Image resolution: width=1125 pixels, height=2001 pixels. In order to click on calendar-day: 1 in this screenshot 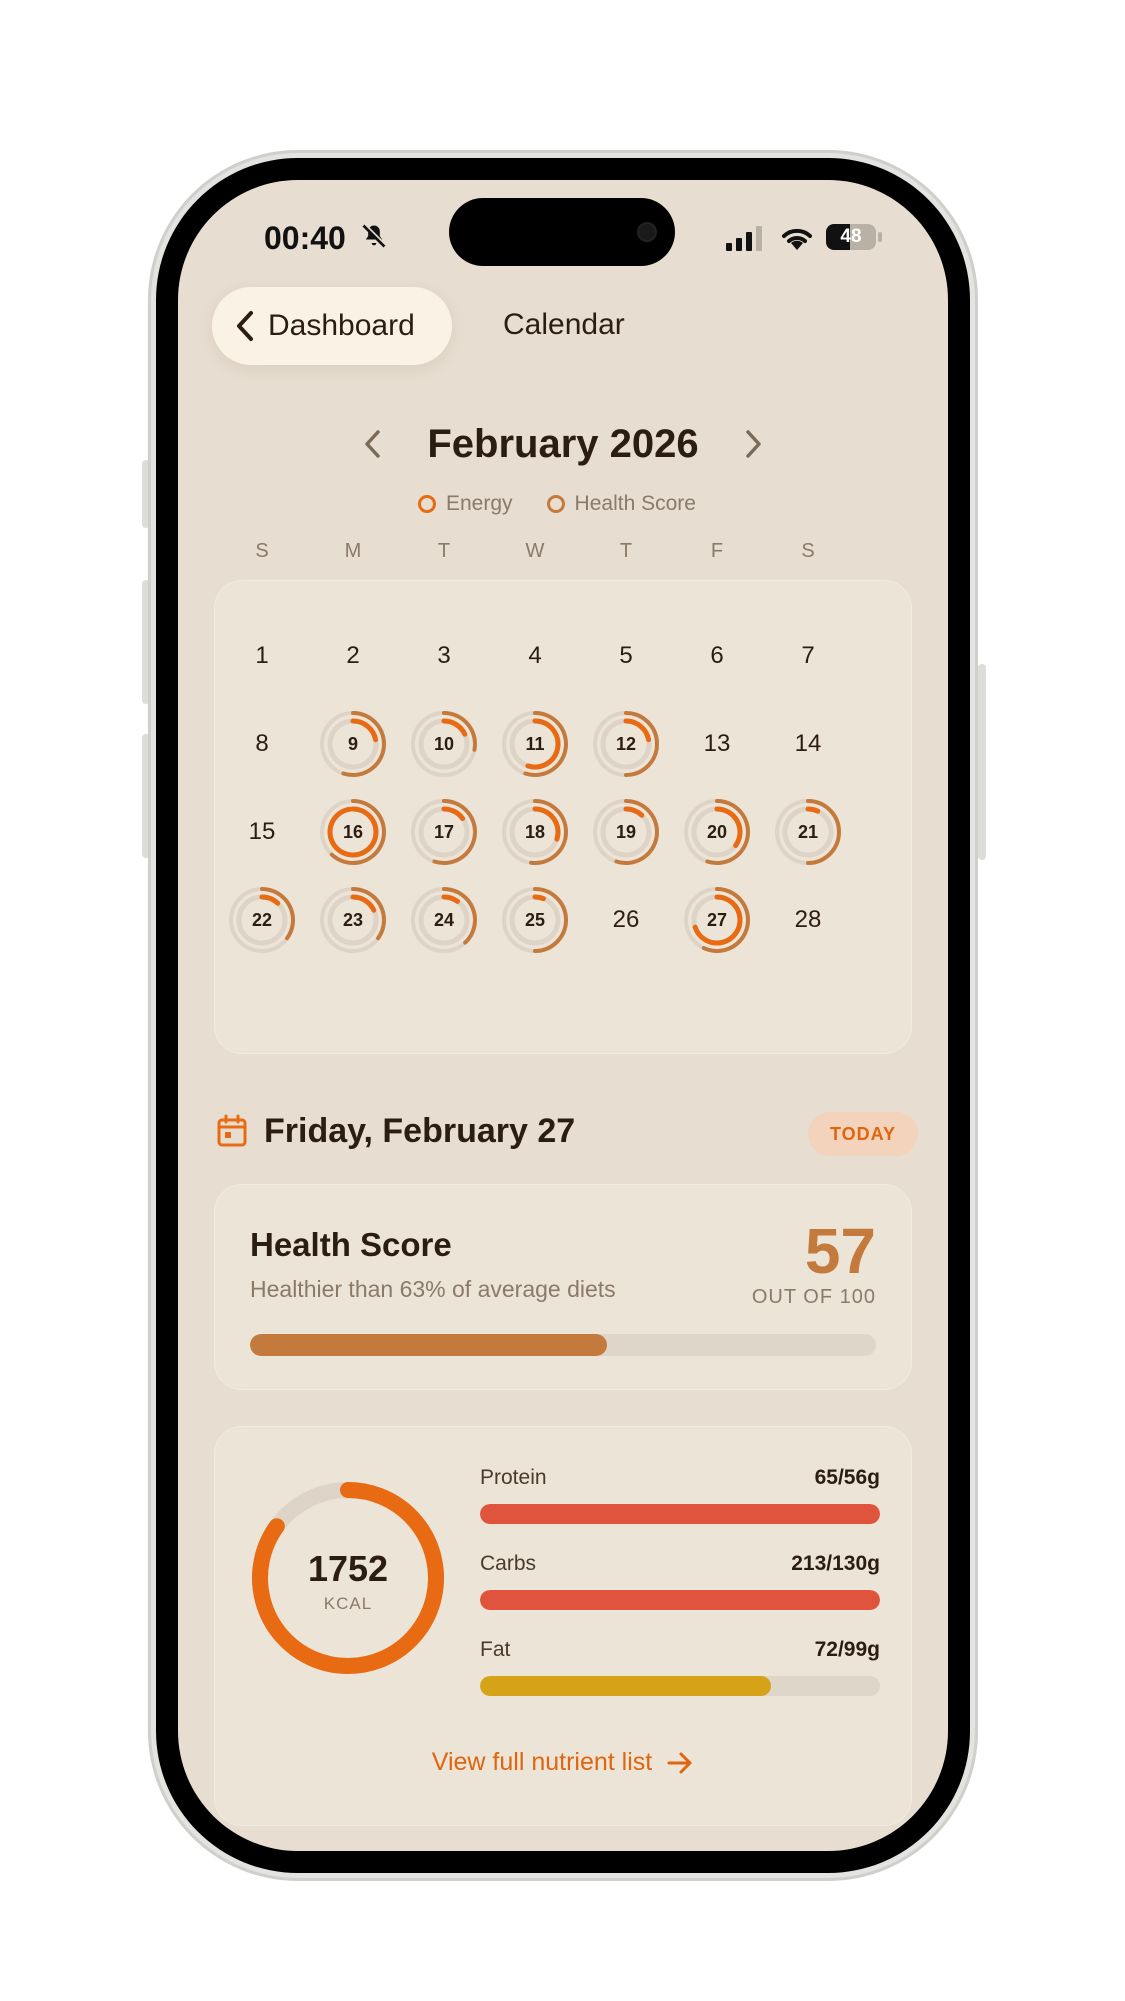, I will do `click(262, 656)`.